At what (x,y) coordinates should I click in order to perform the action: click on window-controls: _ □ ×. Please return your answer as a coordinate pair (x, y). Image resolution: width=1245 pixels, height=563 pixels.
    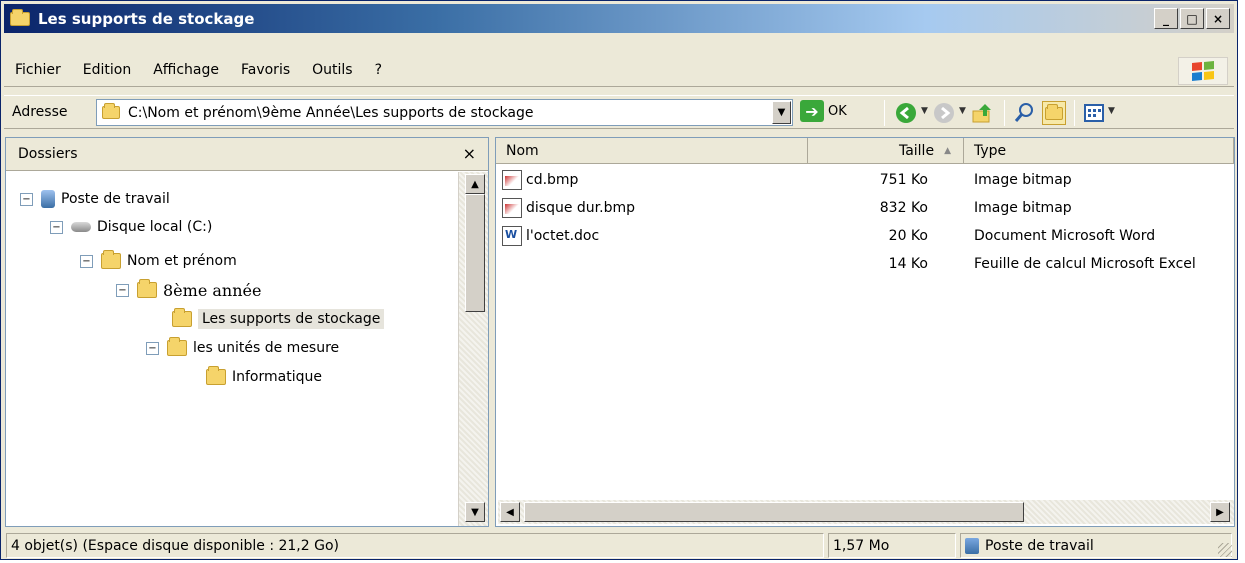
    Looking at the image, I should click on (1192, 18).